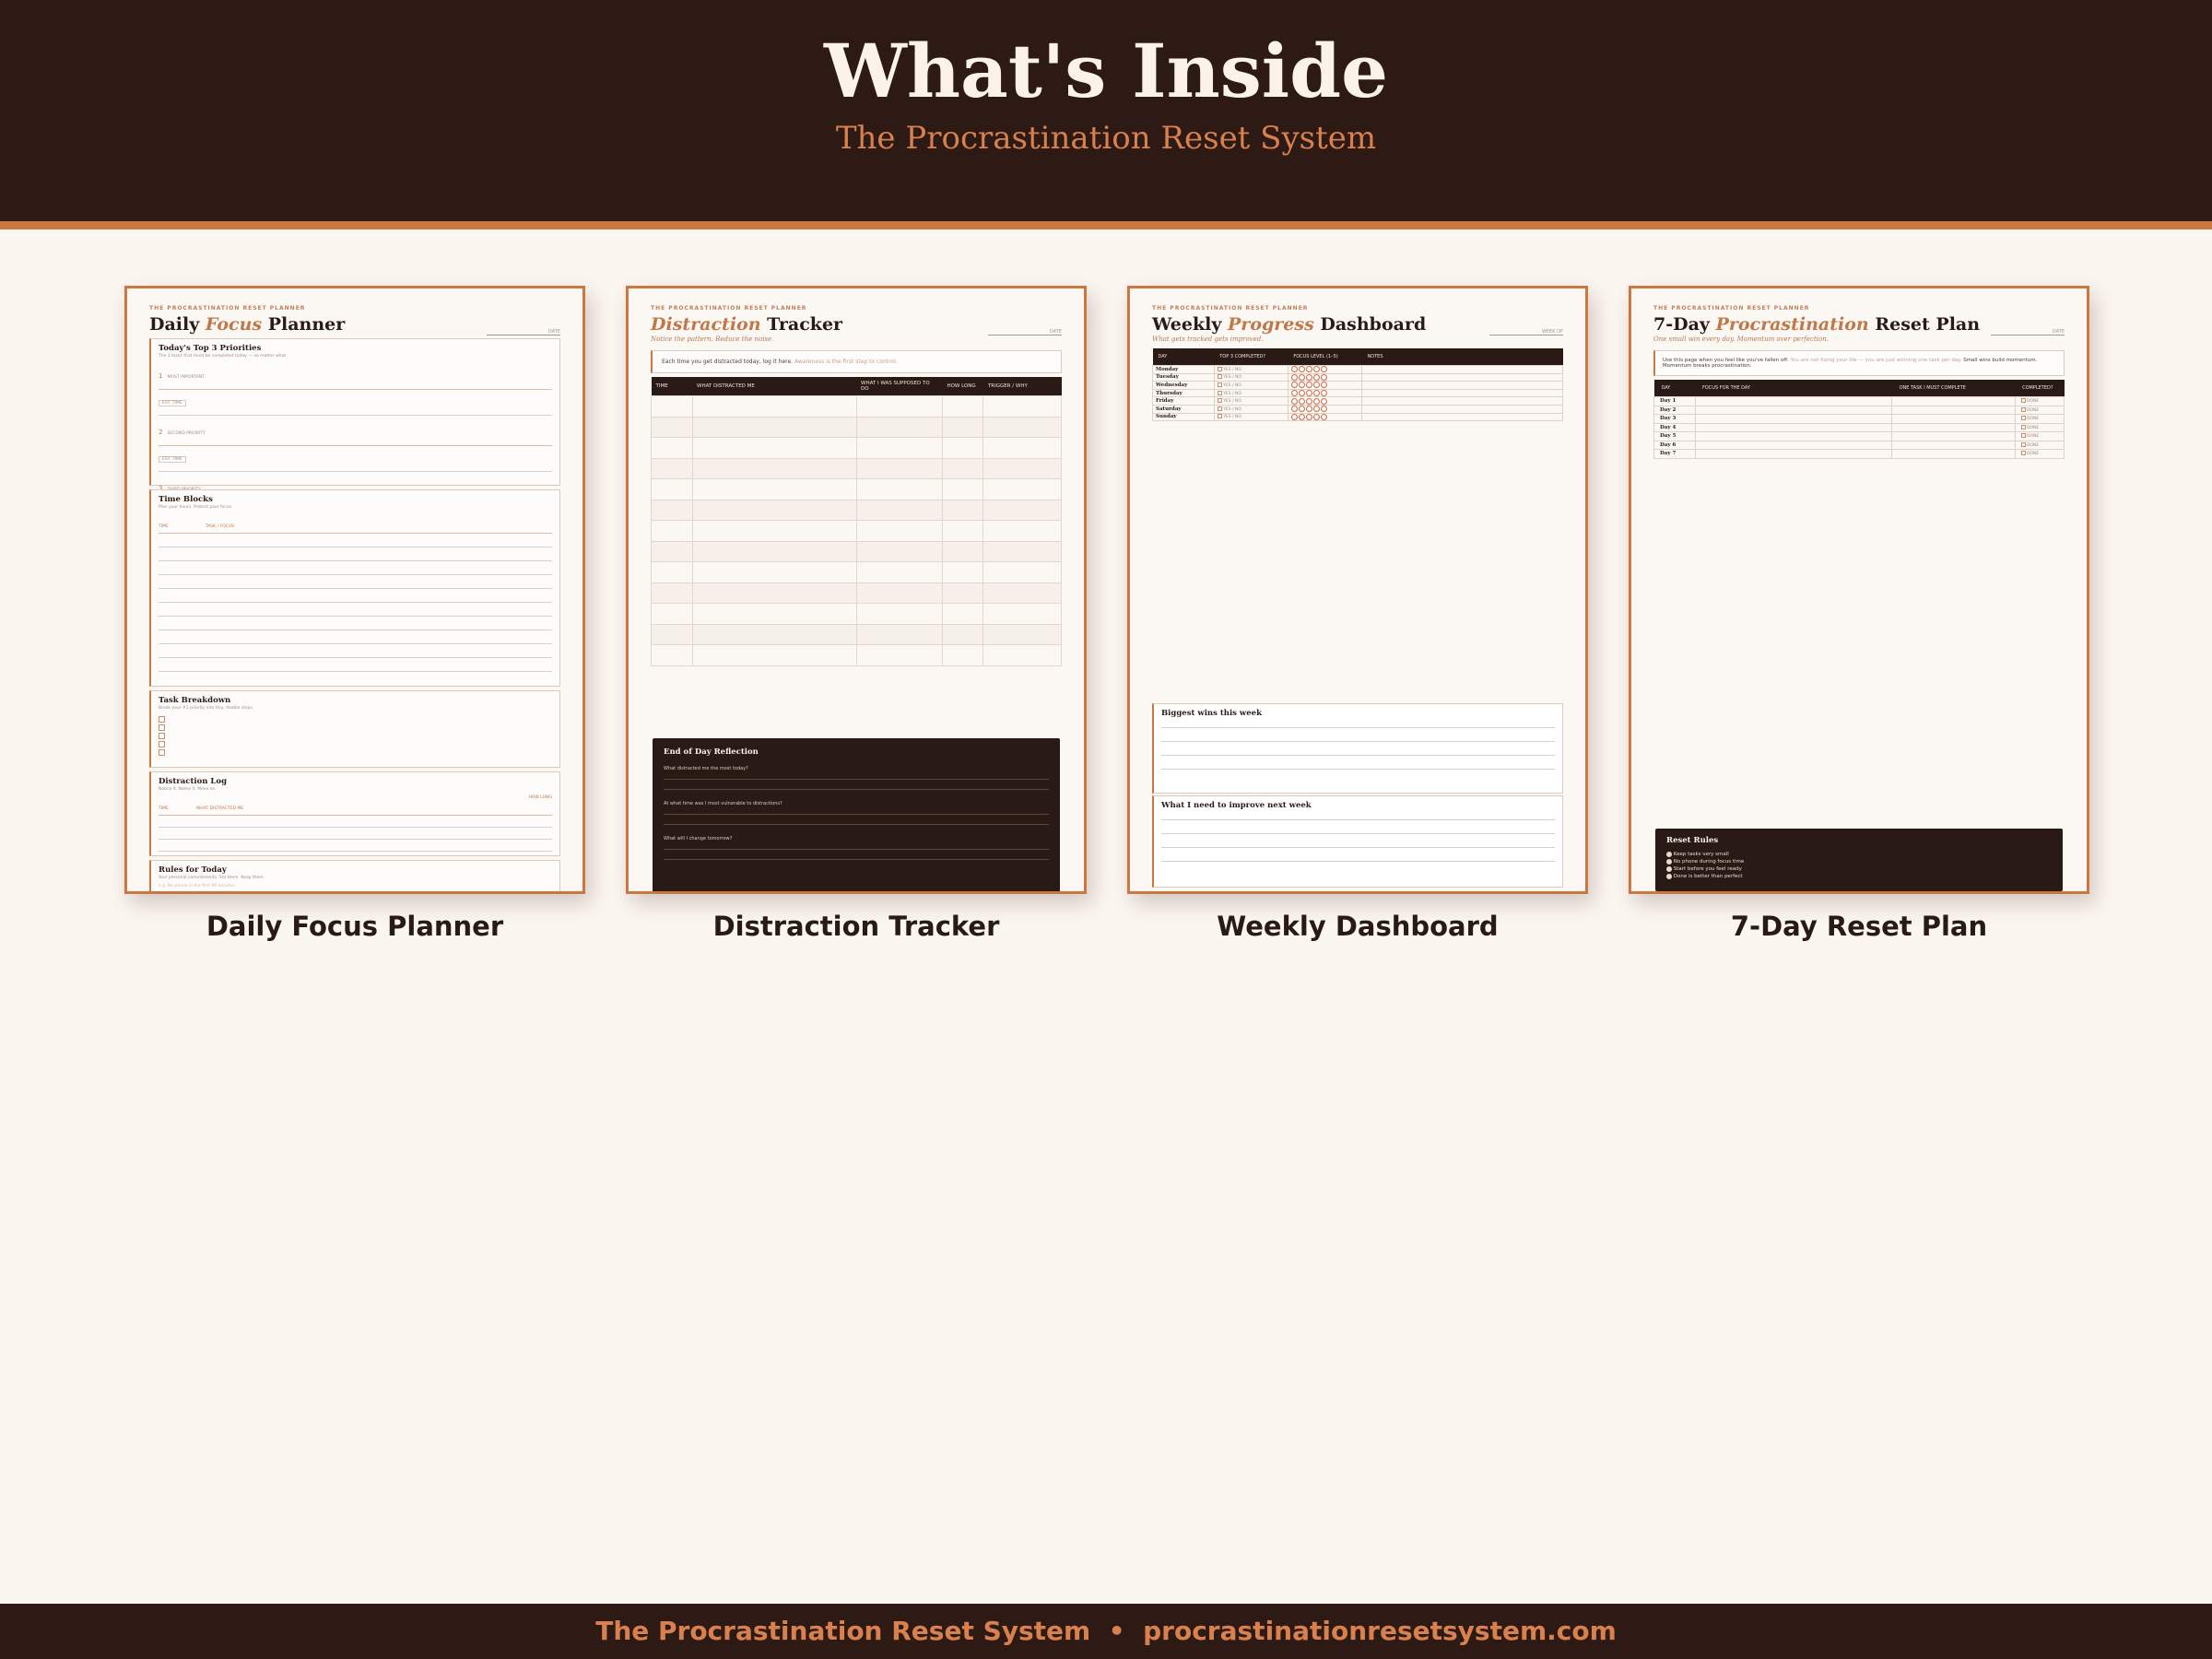 This screenshot has height=1659, width=2212. Describe the element at coordinates (1357, 841) in the screenshot. I see `improve-box: What I need to improve next week` at that location.